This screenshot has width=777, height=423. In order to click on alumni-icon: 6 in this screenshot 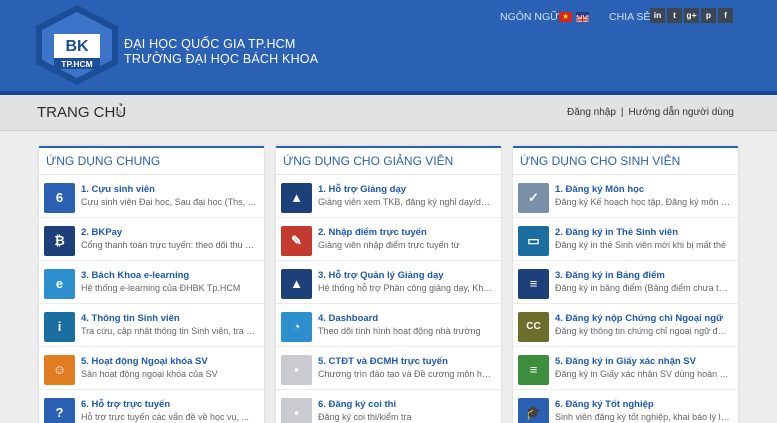, I will do `click(59, 198)`.